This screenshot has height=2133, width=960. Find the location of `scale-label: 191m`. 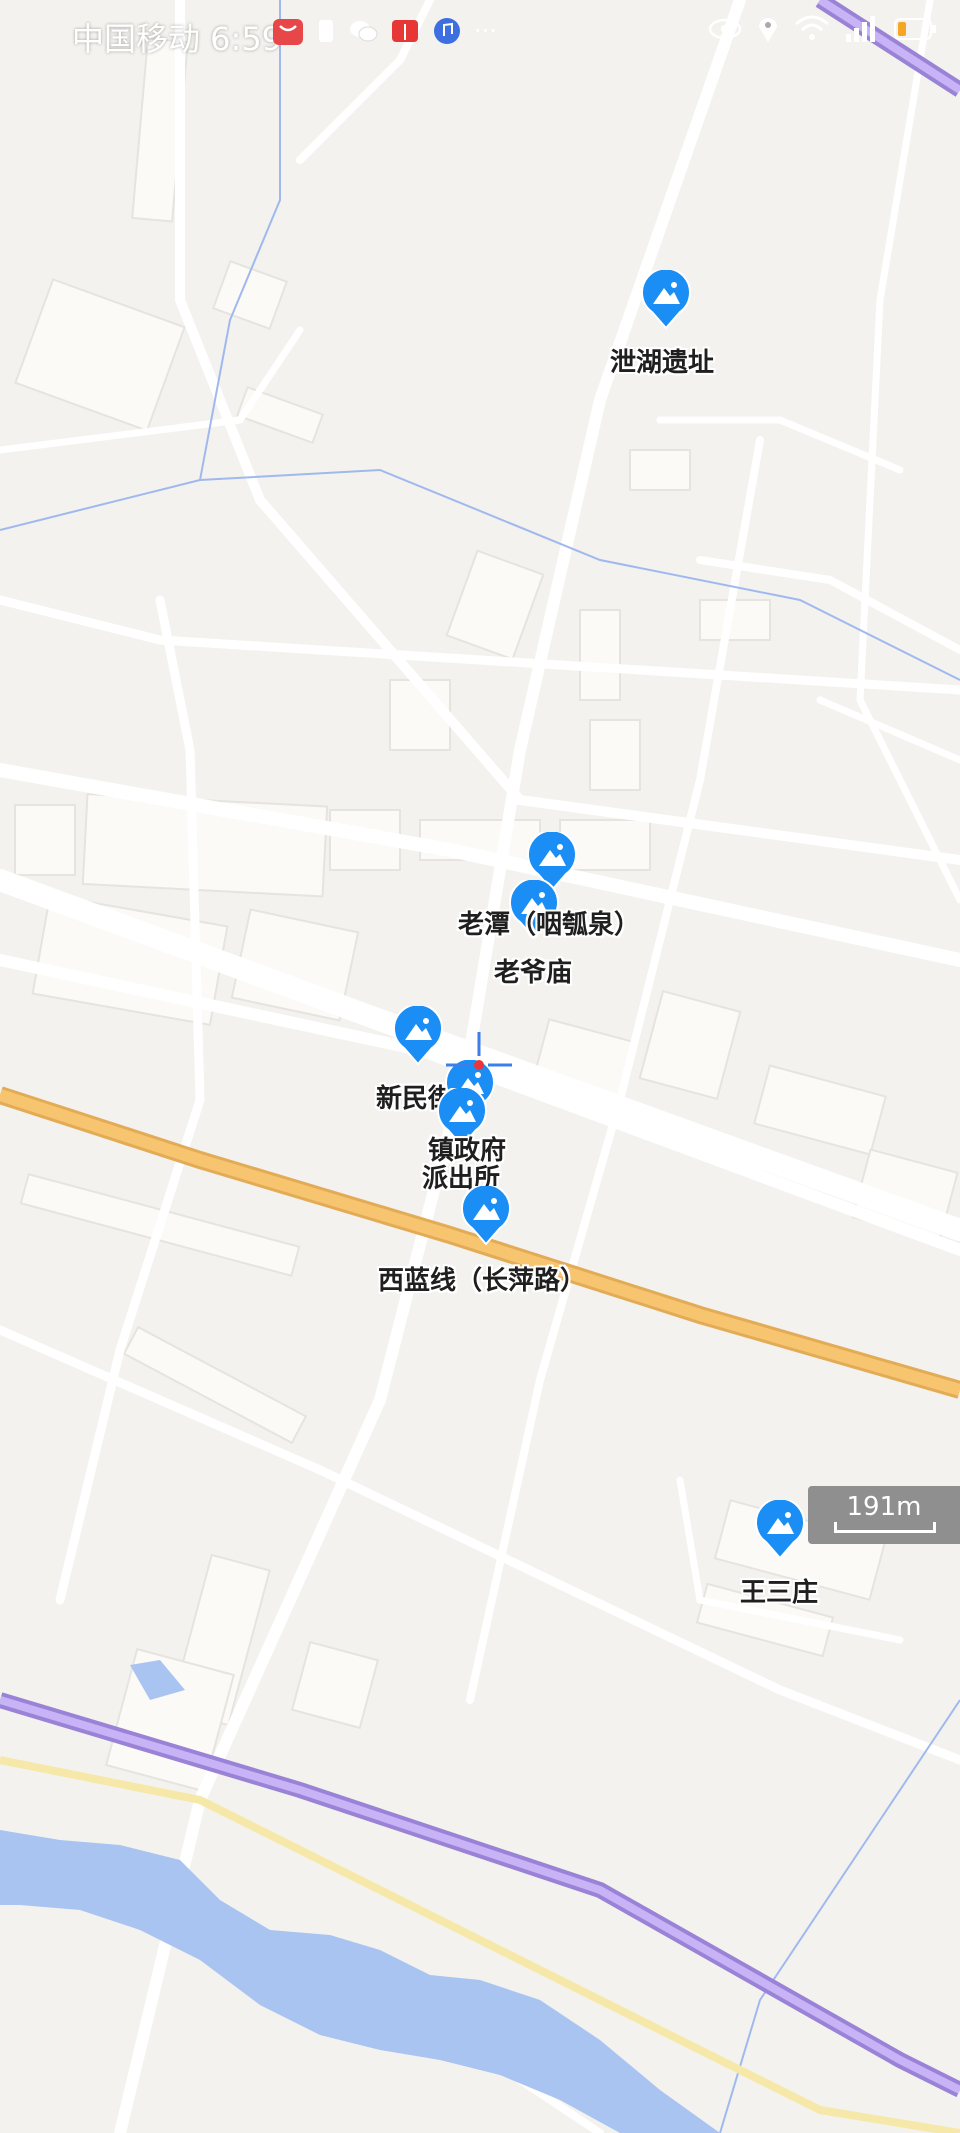

scale-label: 191m is located at coordinates (884, 1507).